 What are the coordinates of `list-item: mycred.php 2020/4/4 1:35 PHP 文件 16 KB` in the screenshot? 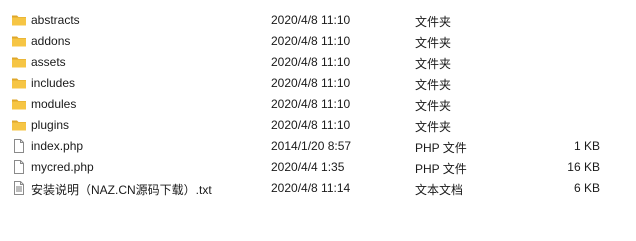 It's located at (318, 167).